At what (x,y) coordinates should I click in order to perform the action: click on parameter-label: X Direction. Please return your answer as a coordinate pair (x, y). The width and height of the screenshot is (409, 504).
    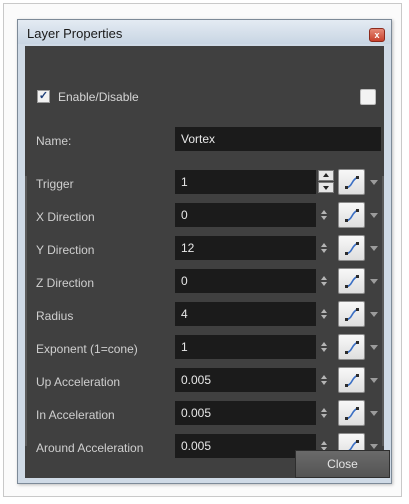
    Looking at the image, I should click on (65, 217).